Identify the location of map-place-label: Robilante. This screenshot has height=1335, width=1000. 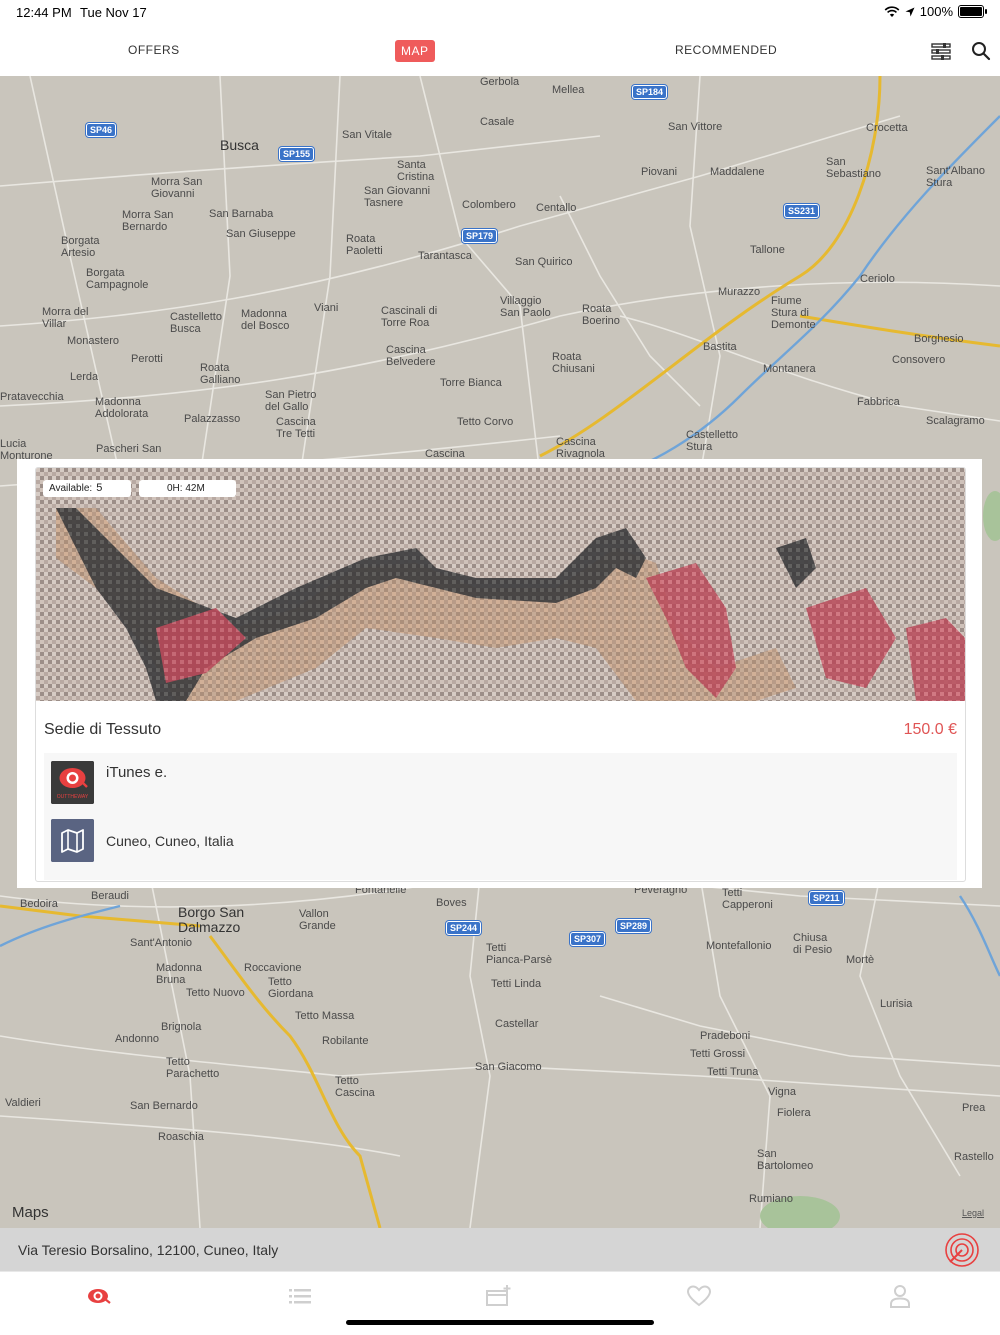
(345, 1041).